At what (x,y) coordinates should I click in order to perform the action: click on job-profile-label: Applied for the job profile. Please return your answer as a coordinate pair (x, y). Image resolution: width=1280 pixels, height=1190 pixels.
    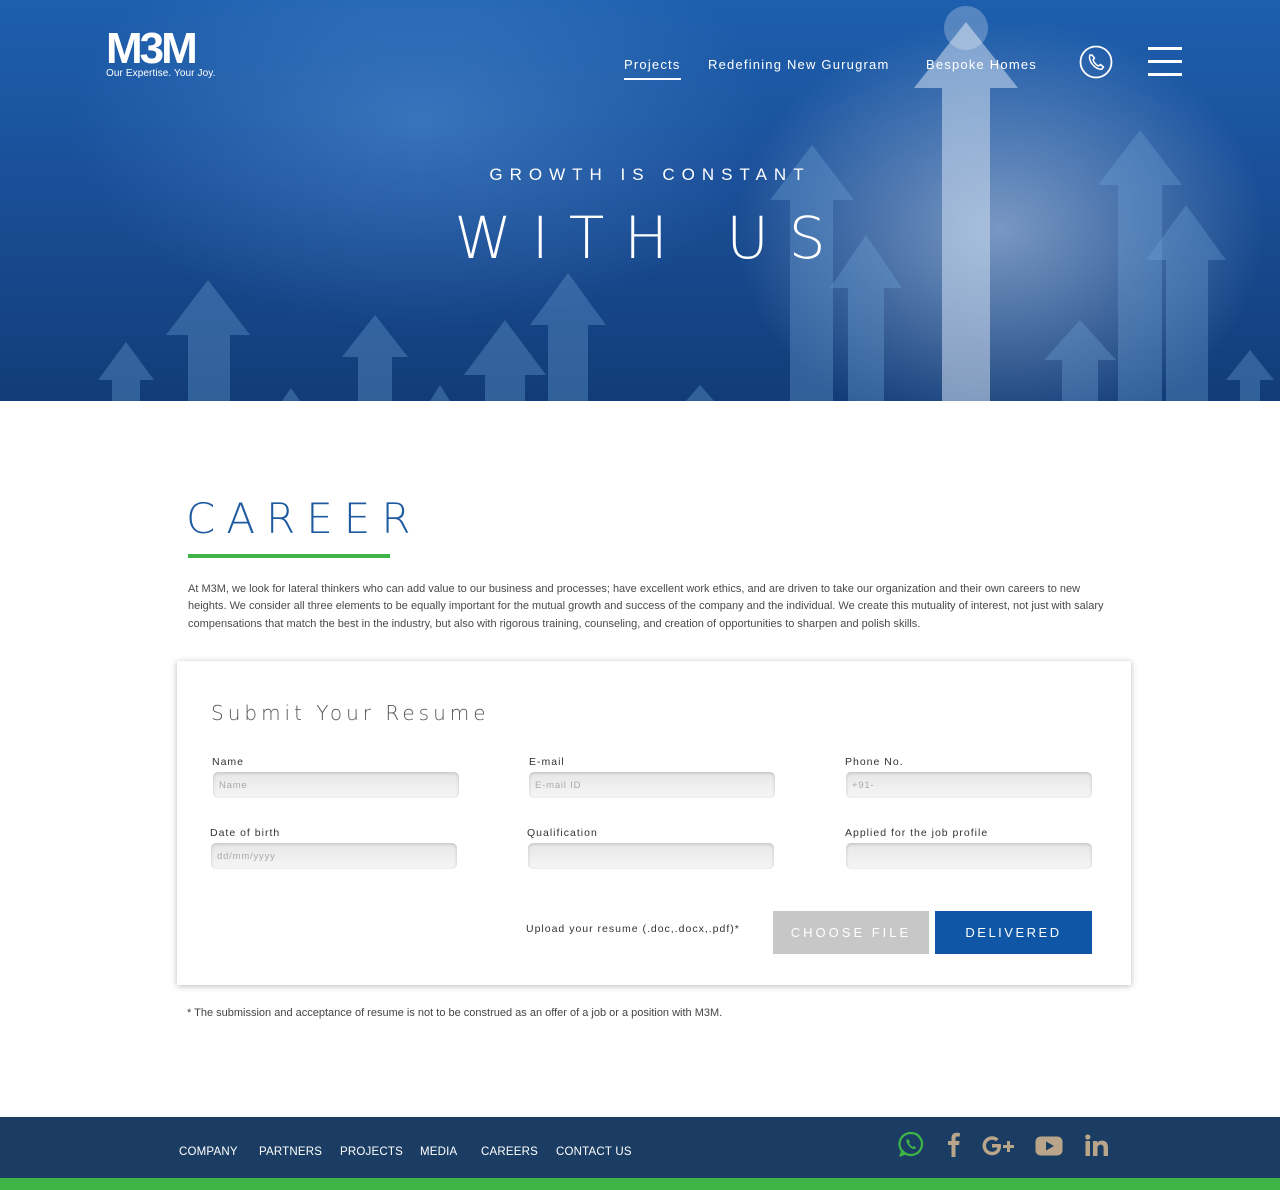
    Looking at the image, I should click on (917, 833).